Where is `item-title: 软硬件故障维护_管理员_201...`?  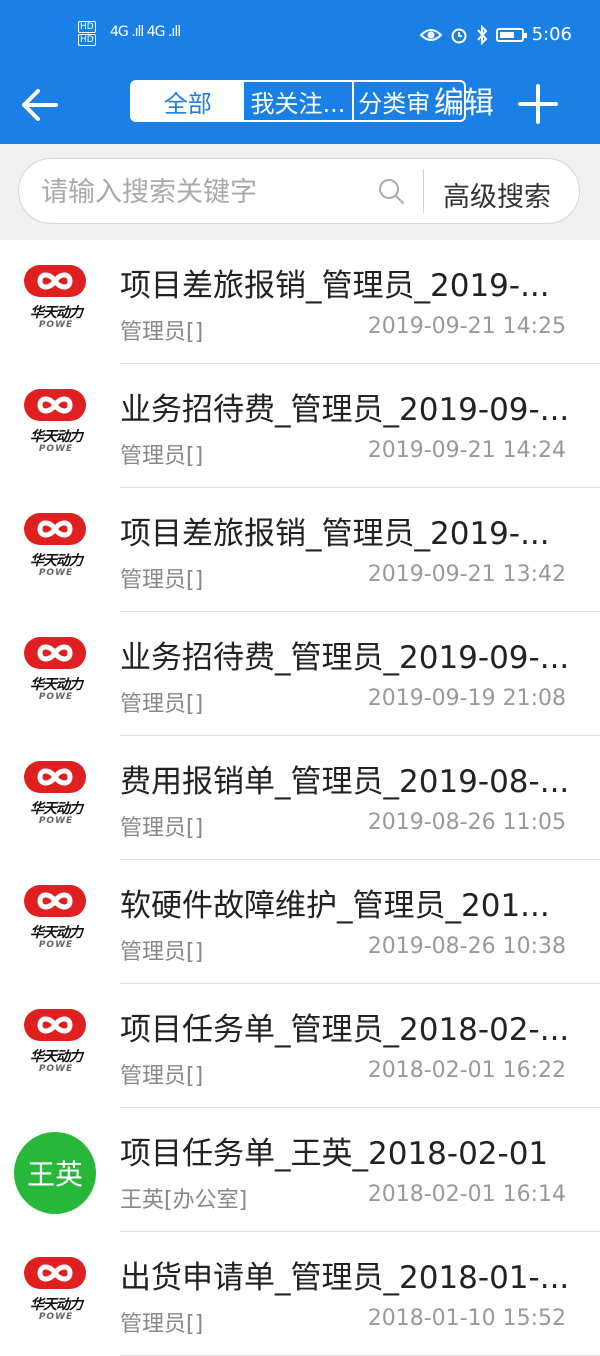 item-title: 软硬件故障维护_管理员_201... is located at coordinates (335, 906).